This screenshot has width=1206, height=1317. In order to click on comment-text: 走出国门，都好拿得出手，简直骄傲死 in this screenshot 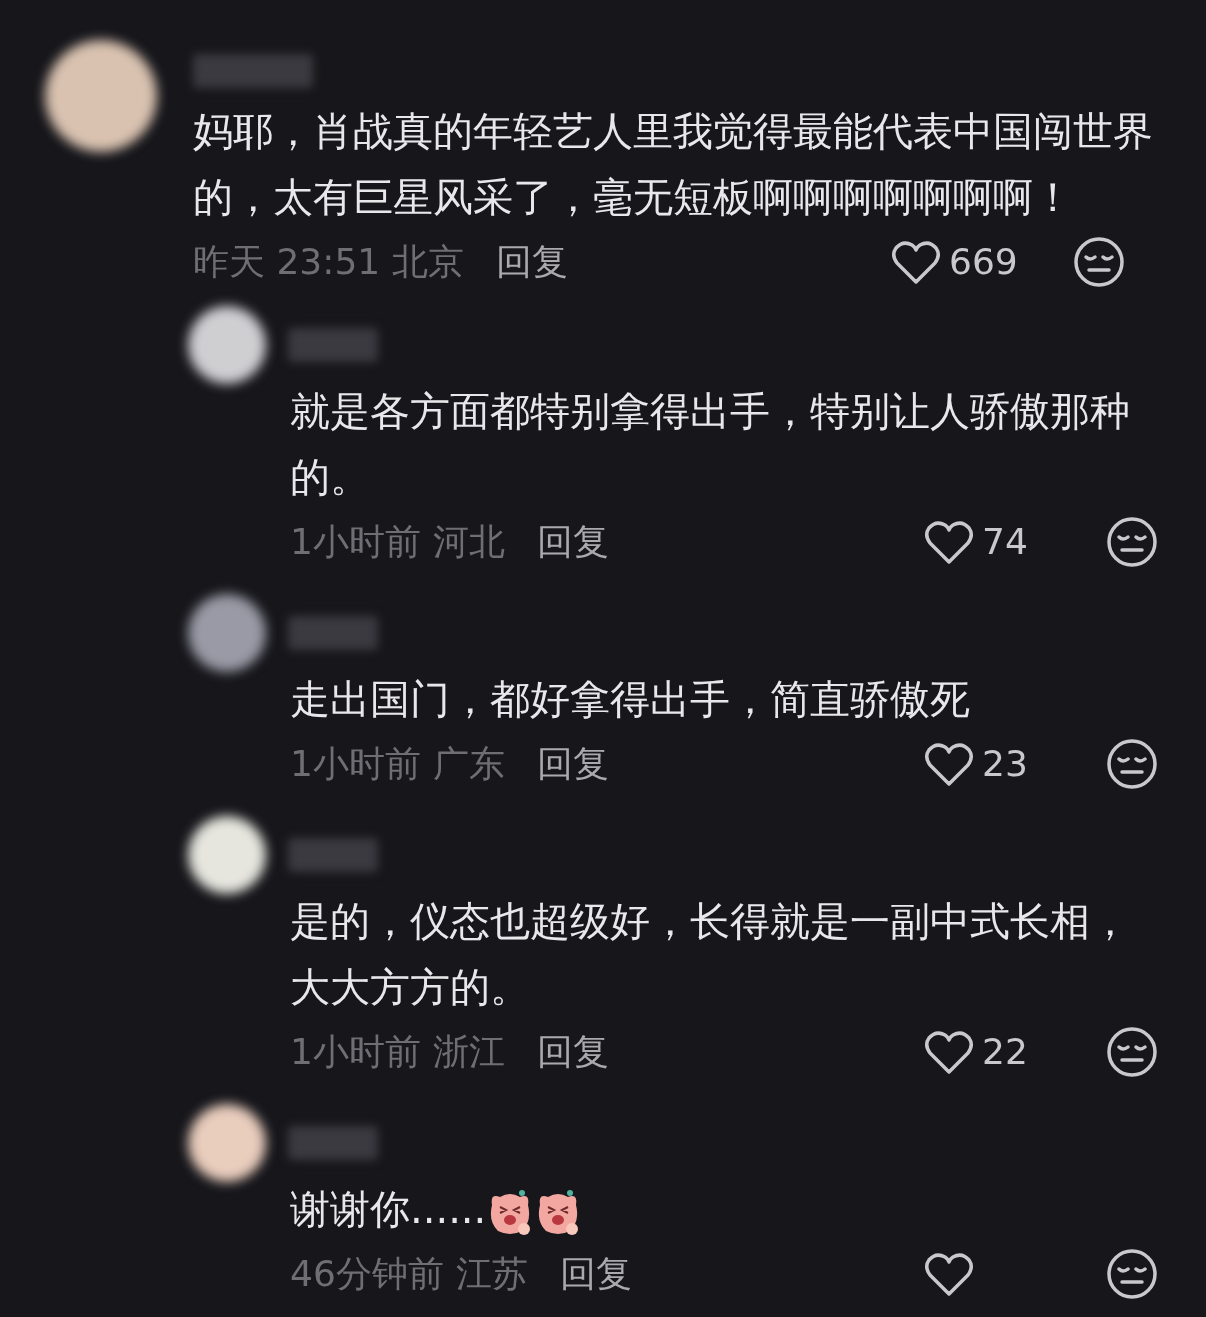, I will do `click(630, 699)`.